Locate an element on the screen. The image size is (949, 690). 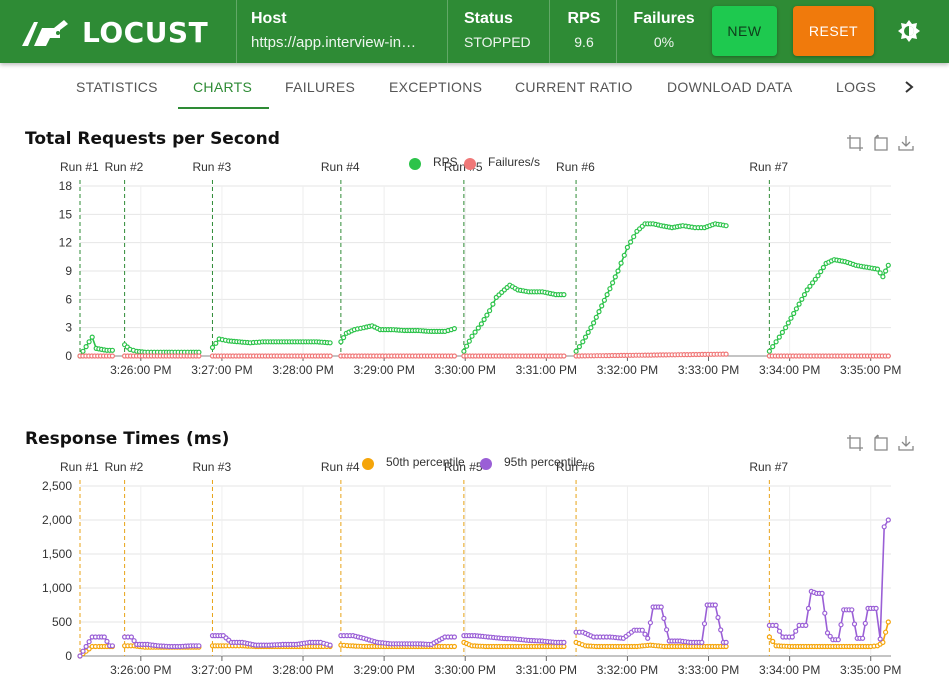
x-tick-label: 3:27:00 PM is located at coordinates (221, 670).